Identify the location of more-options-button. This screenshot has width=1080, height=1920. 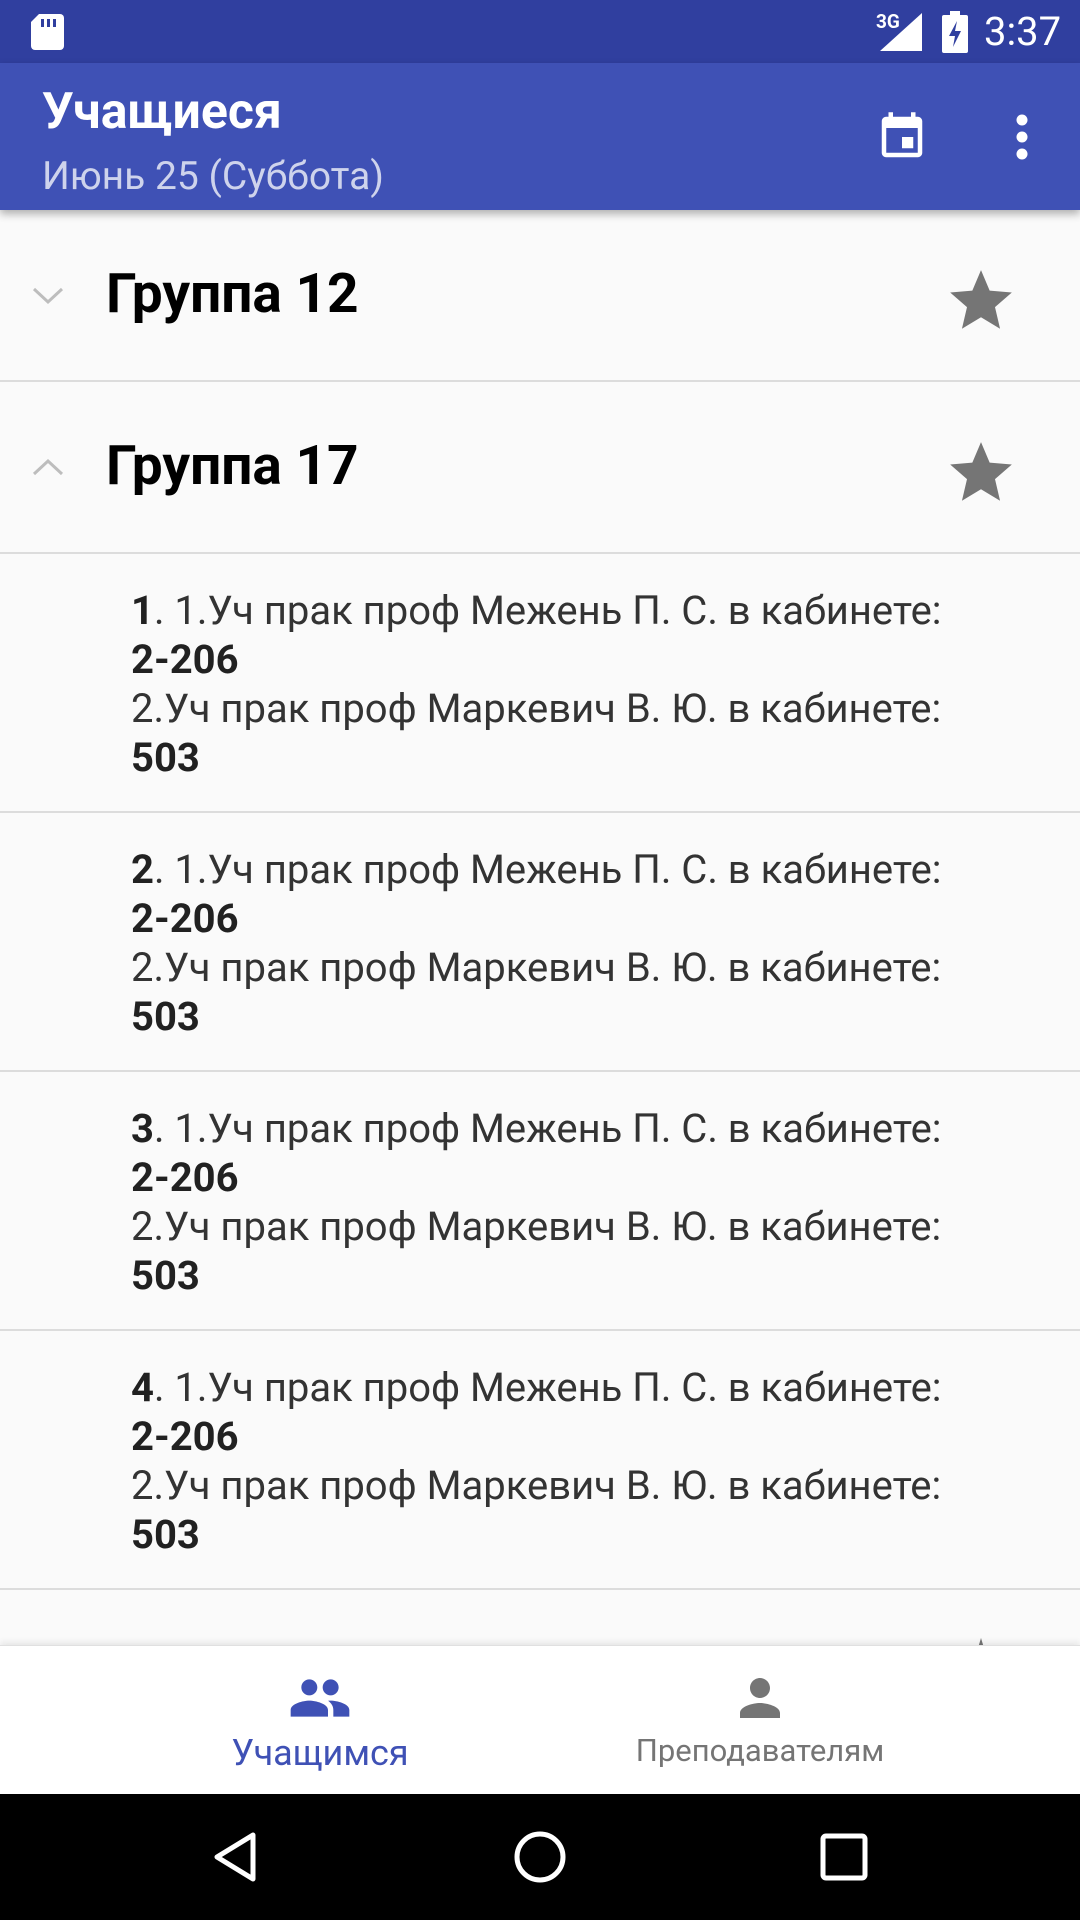
(1022, 137).